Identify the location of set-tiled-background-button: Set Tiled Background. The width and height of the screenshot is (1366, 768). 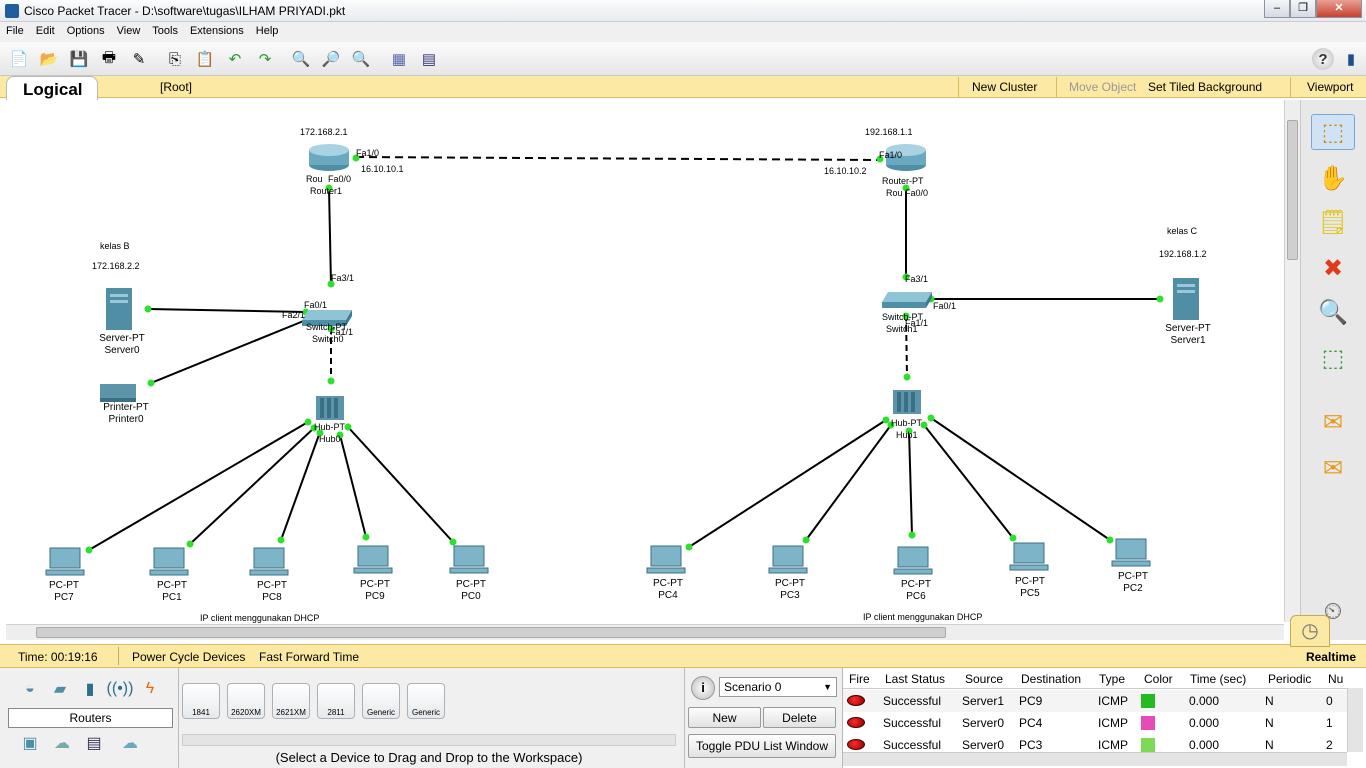
(1205, 87).